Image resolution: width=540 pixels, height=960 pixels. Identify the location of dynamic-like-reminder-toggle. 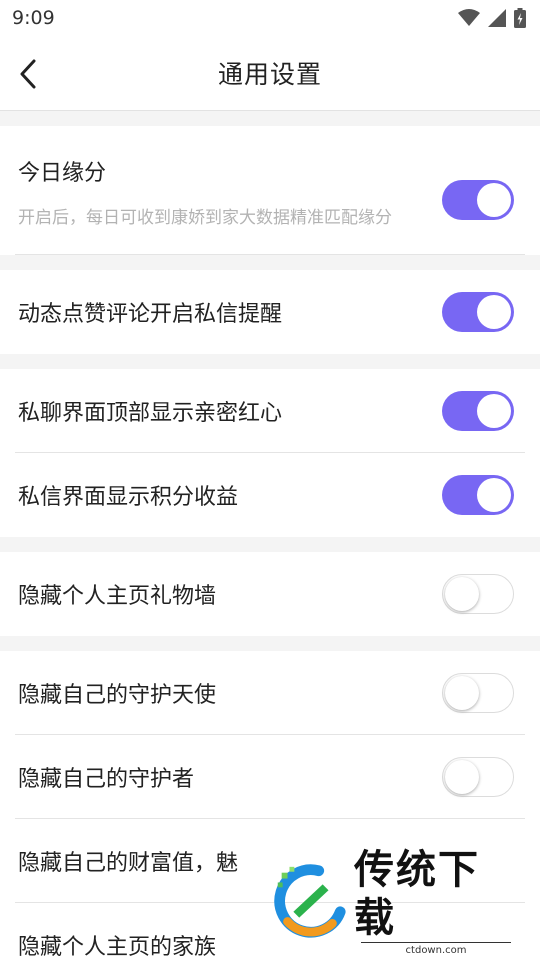
(478, 312).